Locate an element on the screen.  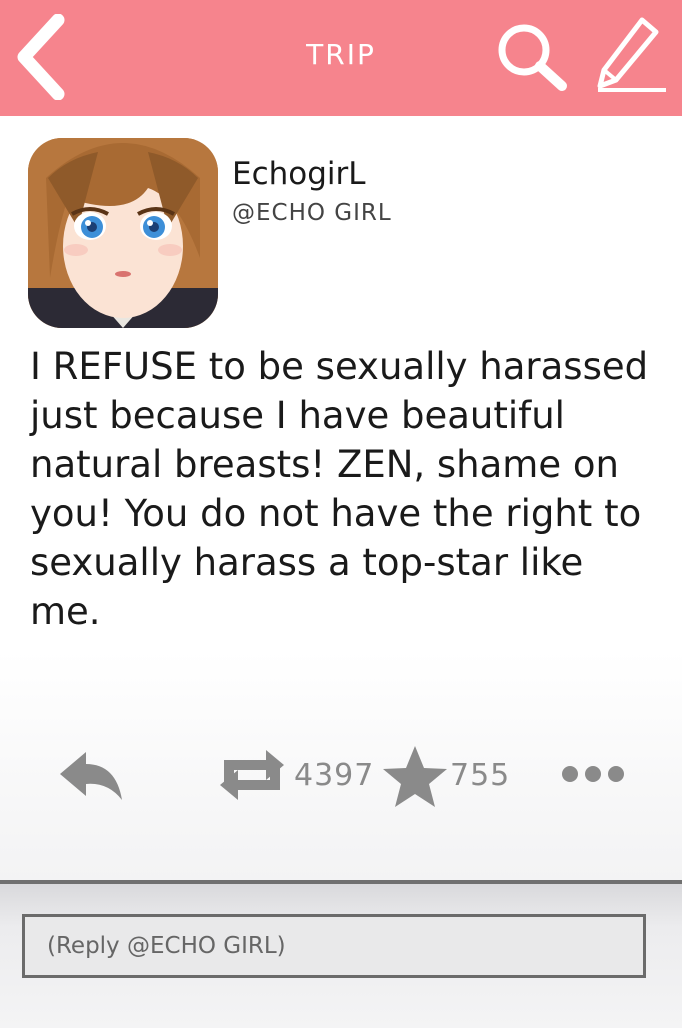
avatar-portrait is located at coordinates (123, 233).